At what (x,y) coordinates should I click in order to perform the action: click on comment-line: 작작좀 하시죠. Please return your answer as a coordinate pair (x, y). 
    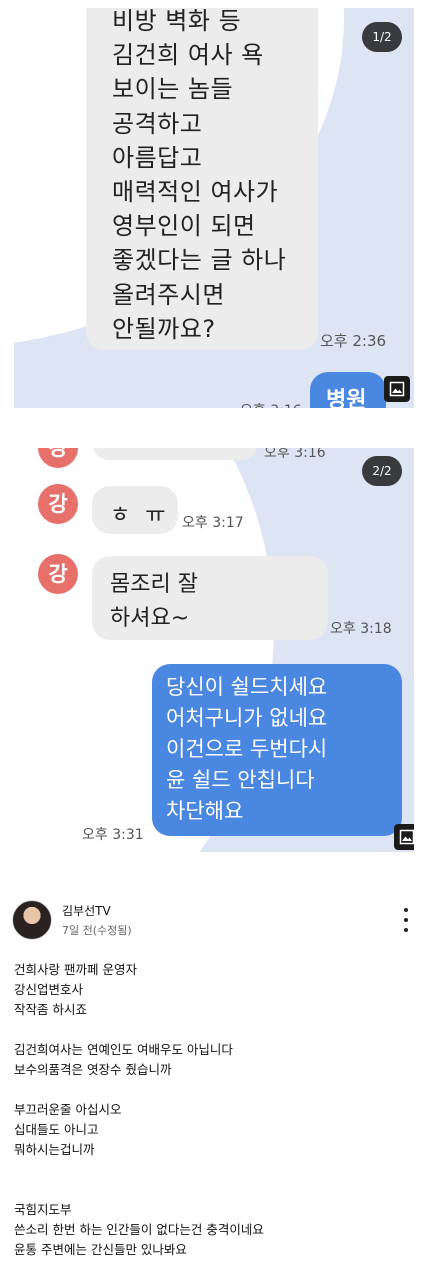
    Looking at the image, I should click on (50, 1009).